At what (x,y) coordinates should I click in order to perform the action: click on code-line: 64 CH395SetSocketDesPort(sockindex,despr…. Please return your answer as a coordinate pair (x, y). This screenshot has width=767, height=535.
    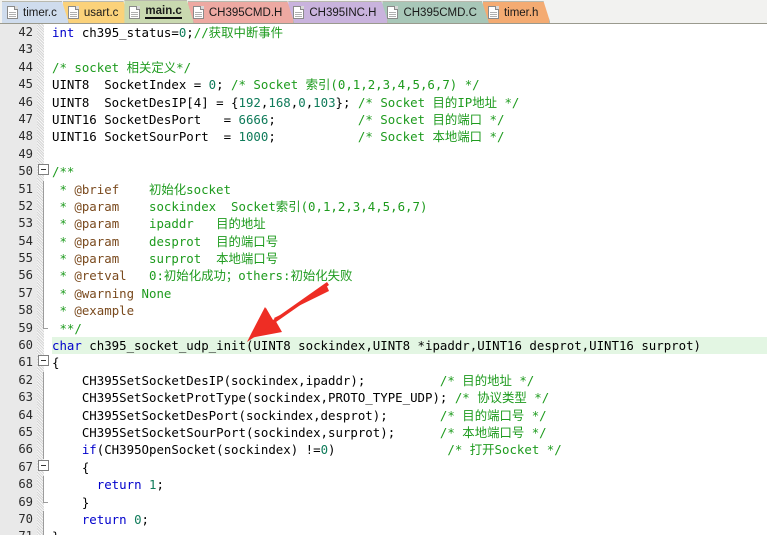
    Looking at the image, I should click on (383, 415).